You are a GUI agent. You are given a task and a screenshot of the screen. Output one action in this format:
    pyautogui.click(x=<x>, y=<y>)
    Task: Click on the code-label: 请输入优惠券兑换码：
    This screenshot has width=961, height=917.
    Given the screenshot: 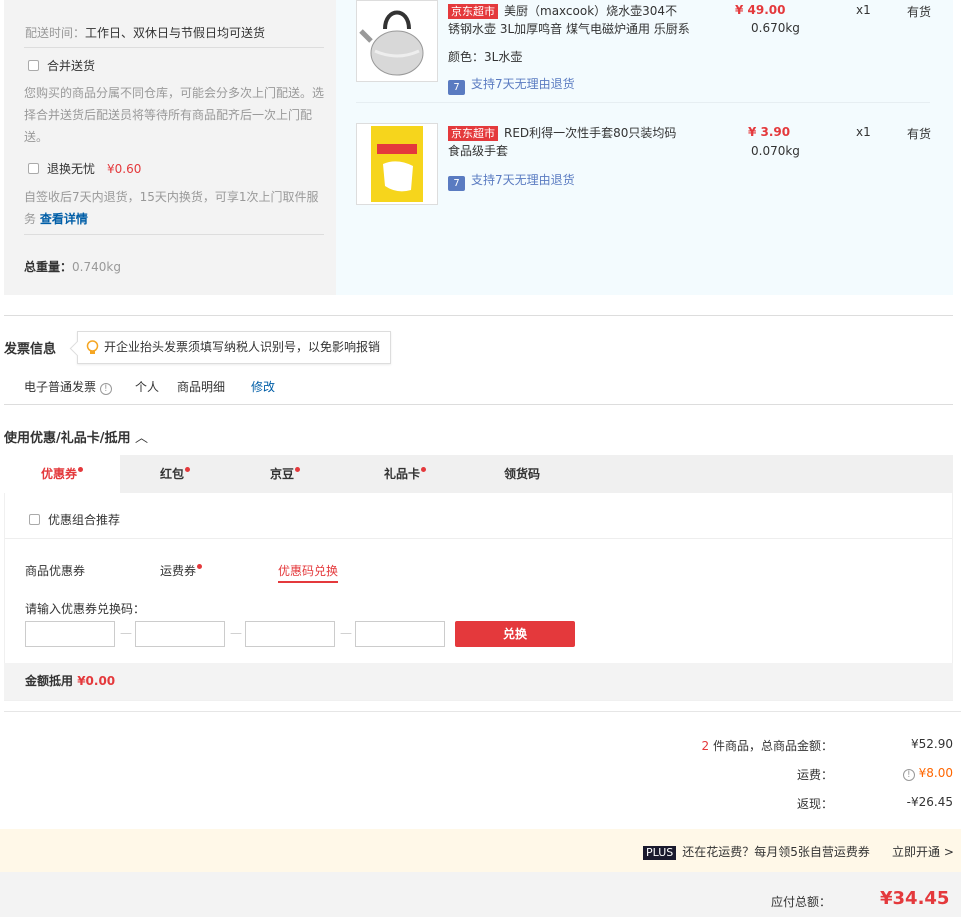 What is the action you would take?
    pyautogui.click(x=85, y=609)
    